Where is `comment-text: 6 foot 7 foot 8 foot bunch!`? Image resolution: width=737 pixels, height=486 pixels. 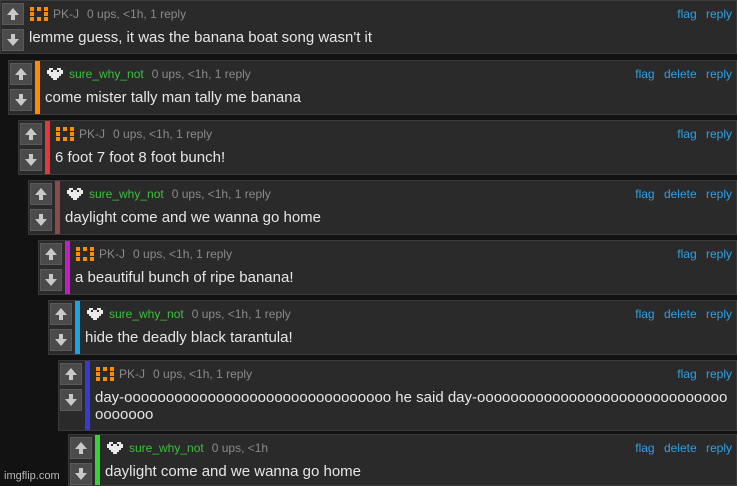
comment-text: 6 foot 7 foot 8 foot bunch! is located at coordinates (140, 157).